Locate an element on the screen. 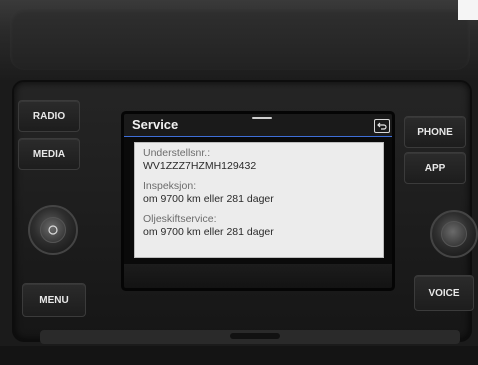 The width and height of the screenshot is (478, 365). back-button is located at coordinates (382, 126).